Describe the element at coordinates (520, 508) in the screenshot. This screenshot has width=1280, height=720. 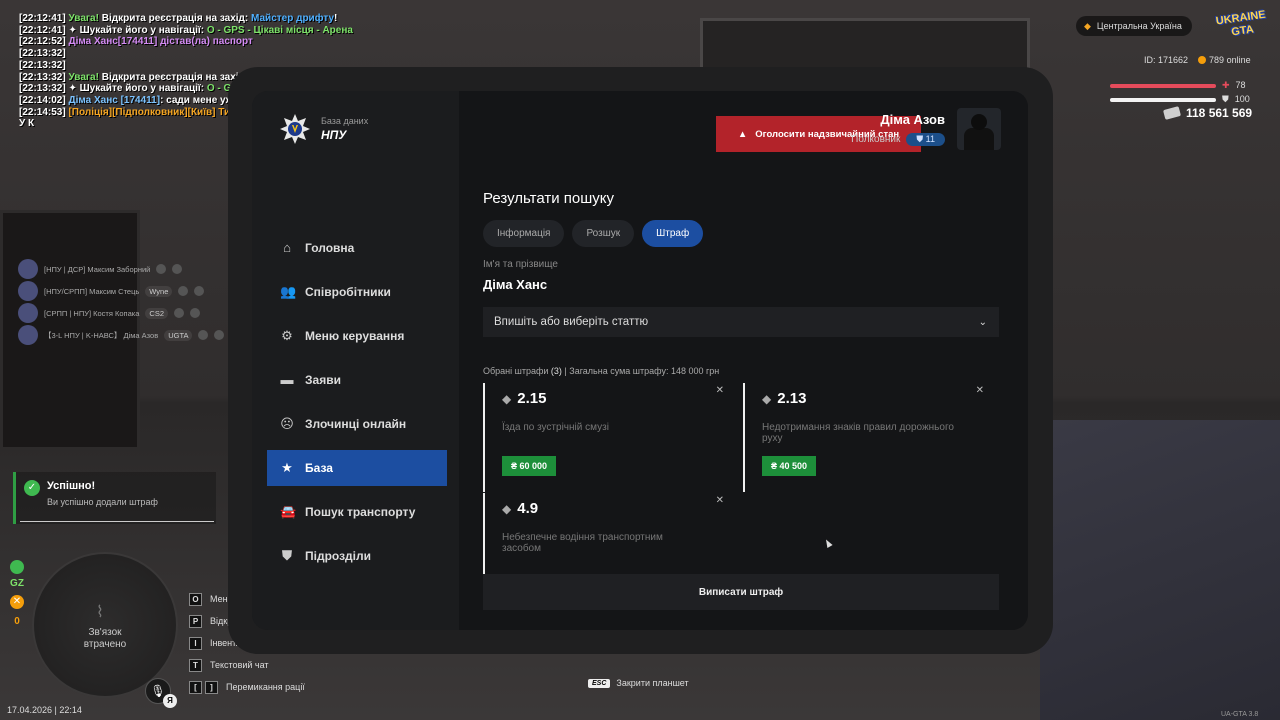
I see `fine-code: ◆ 4.9` at that location.